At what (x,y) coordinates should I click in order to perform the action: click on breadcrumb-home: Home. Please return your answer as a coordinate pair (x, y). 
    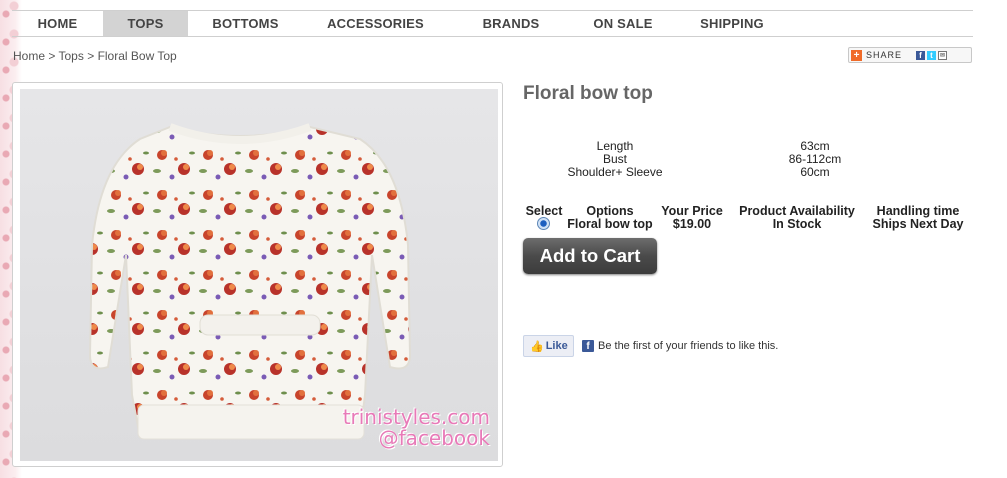
    Looking at the image, I should click on (29, 56).